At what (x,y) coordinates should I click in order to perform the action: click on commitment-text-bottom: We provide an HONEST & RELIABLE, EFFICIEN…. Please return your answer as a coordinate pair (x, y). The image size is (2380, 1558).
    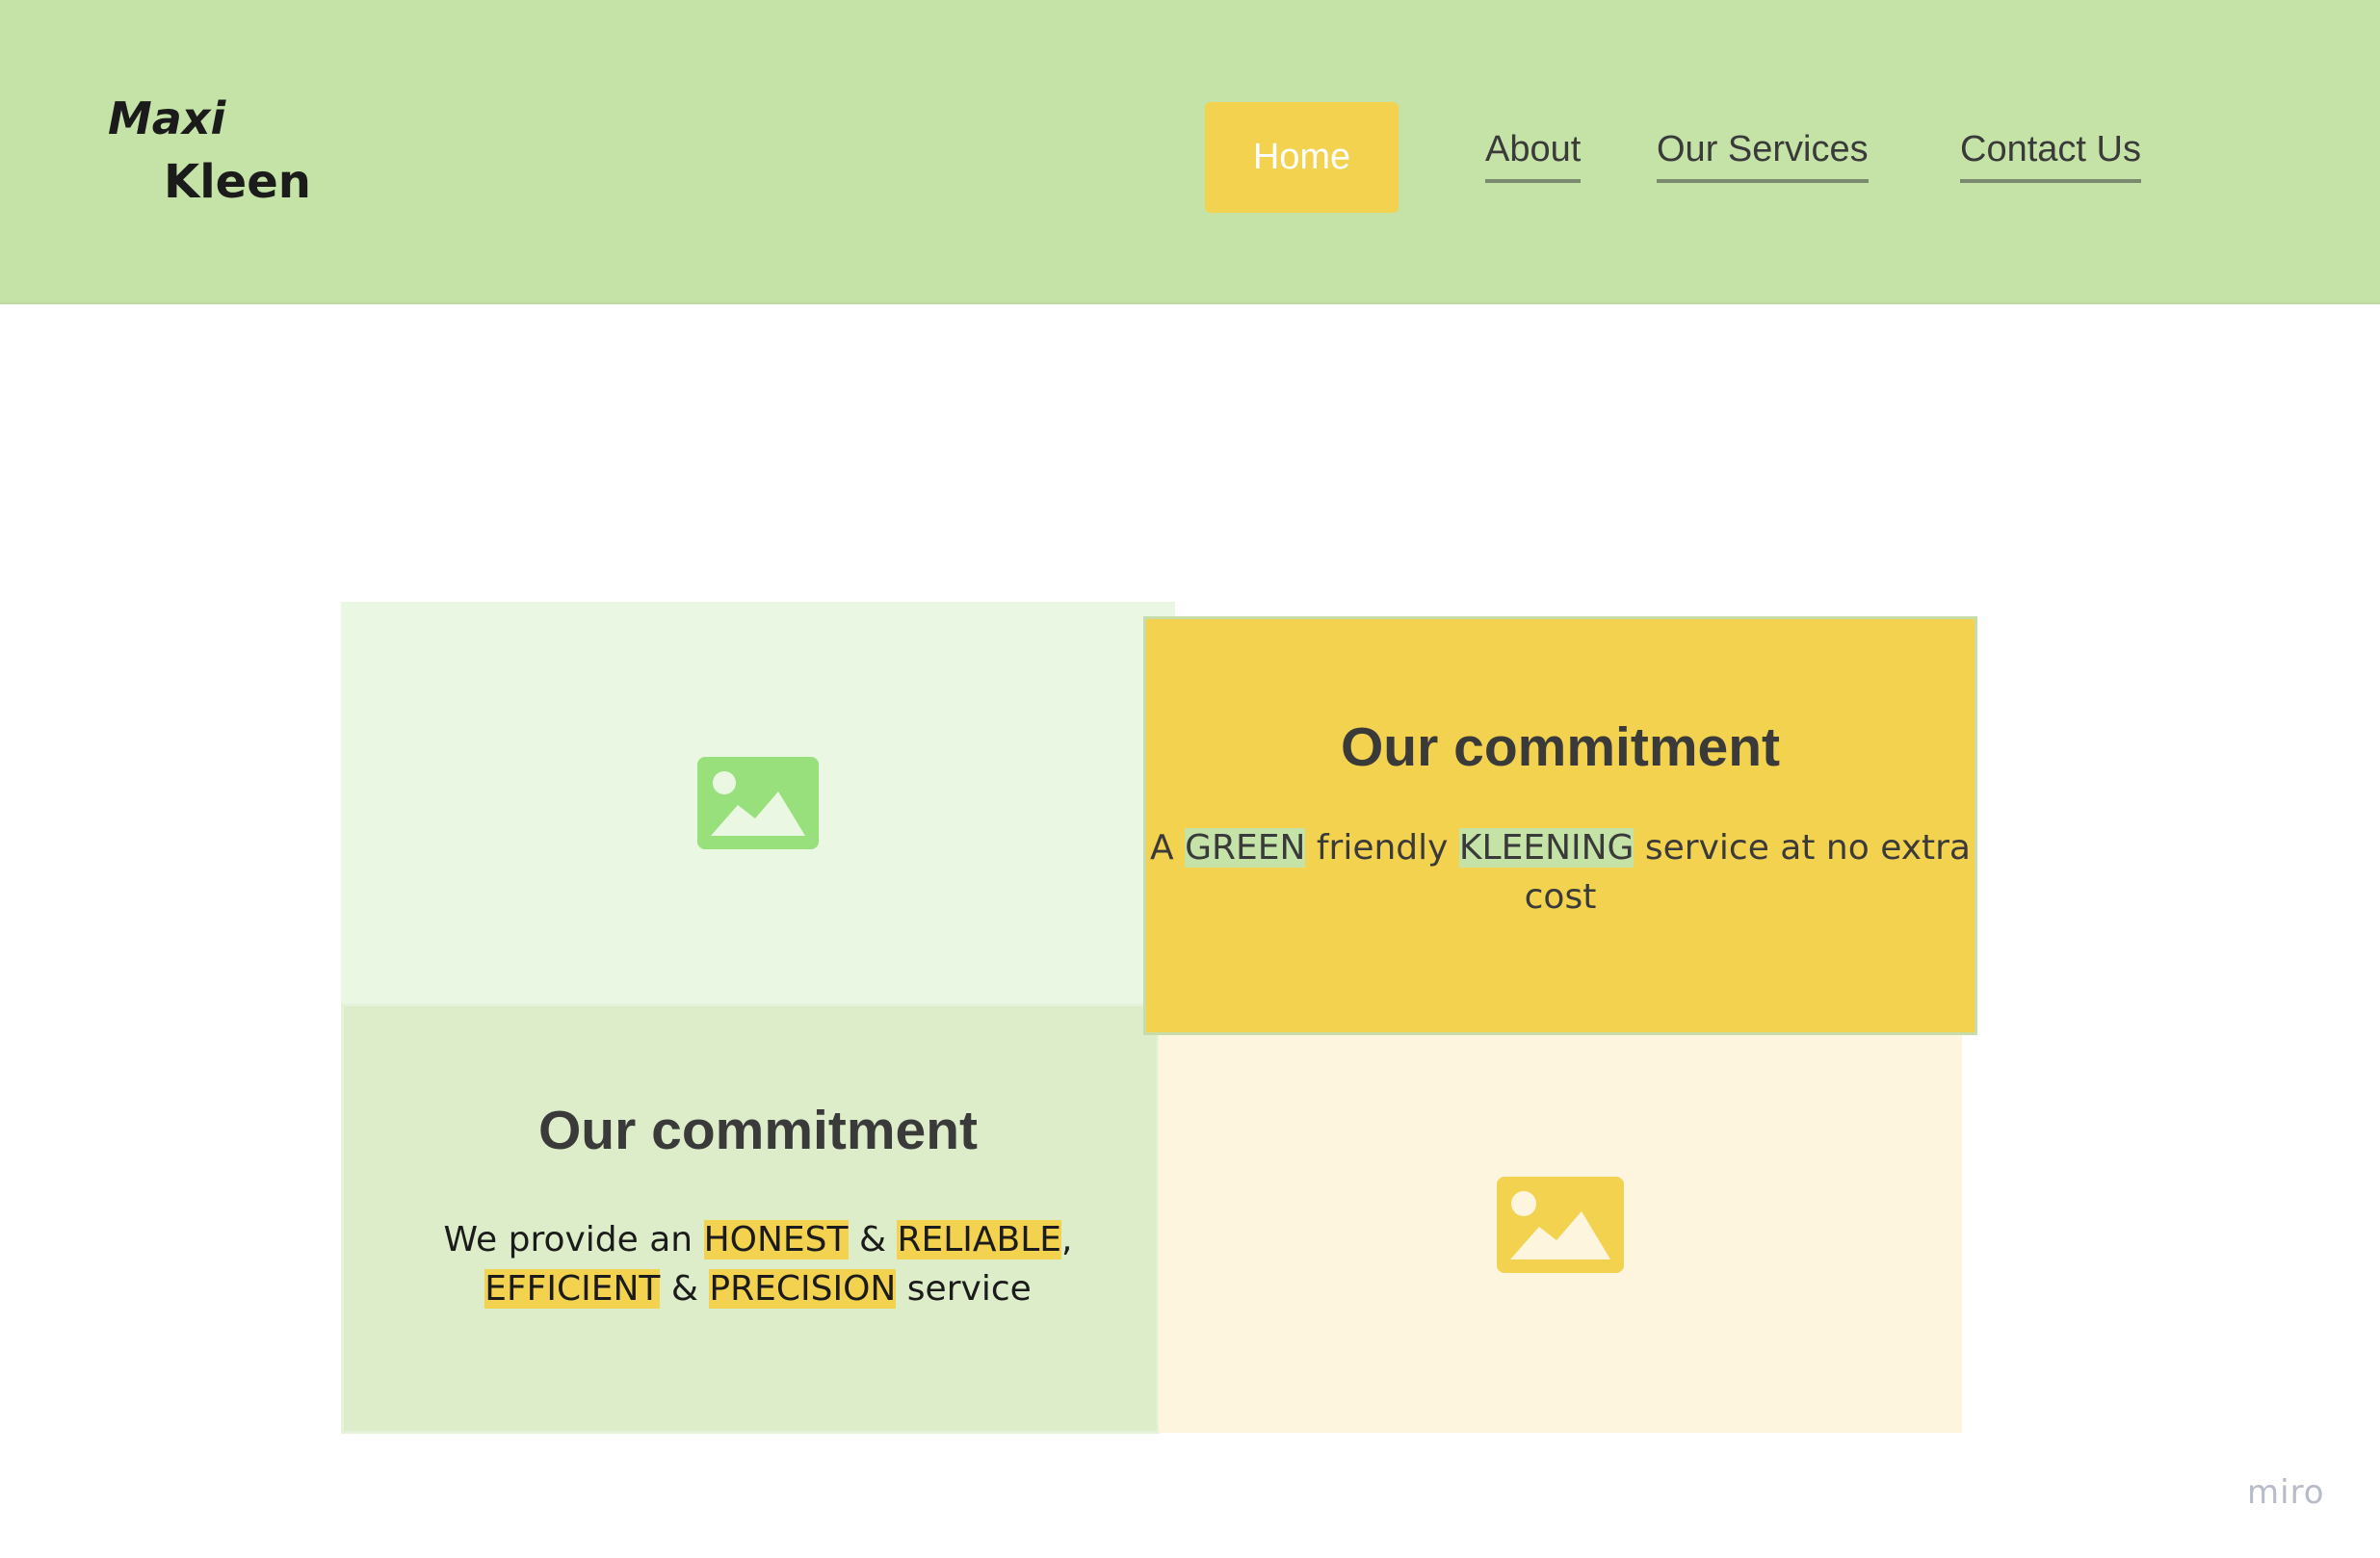
    Looking at the image, I should click on (758, 1264).